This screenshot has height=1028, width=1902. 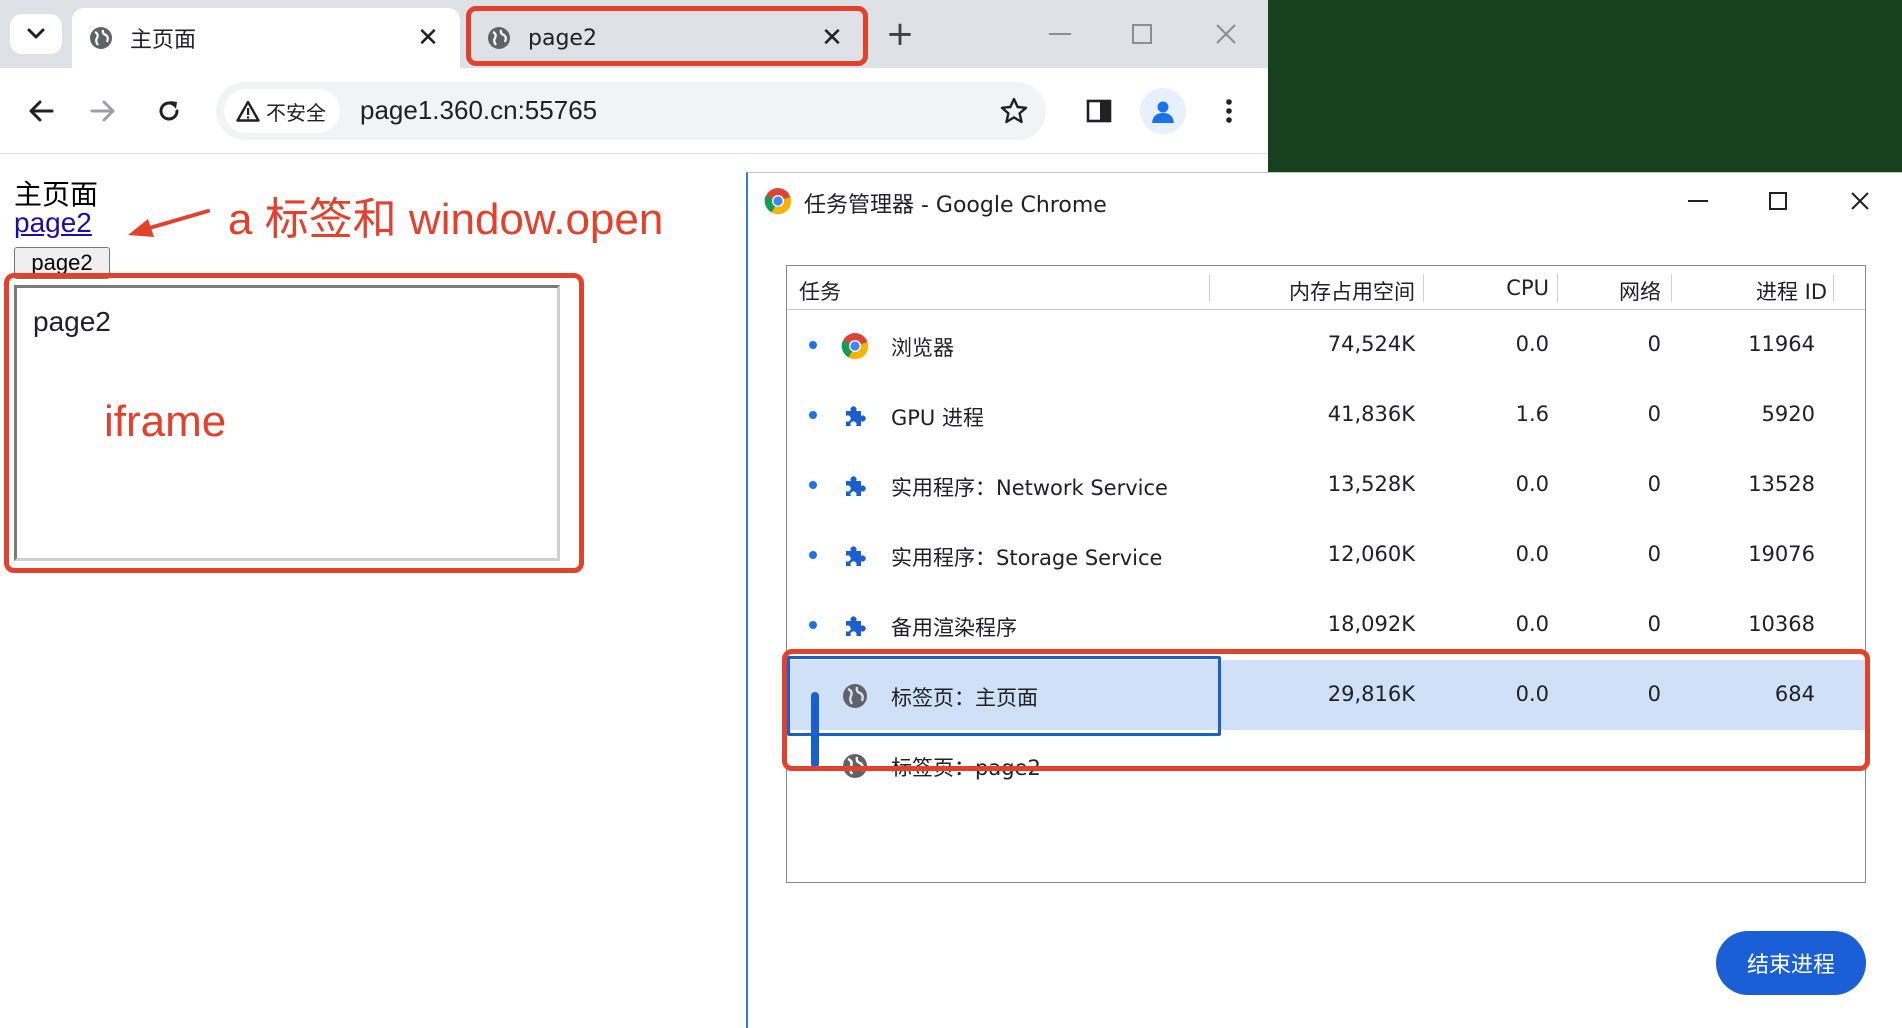 I want to click on new-tab-button: +, so click(x=900, y=34).